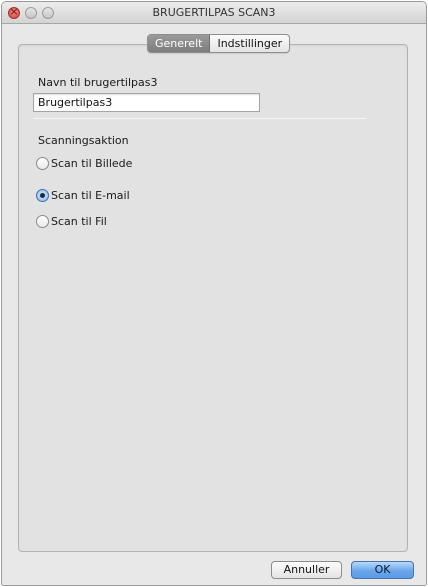 The width and height of the screenshot is (428, 587). What do you see at coordinates (249, 43) in the screenshot?
I see `tab-indstillinger: Indstillinger` at bounding box center [249, 43].